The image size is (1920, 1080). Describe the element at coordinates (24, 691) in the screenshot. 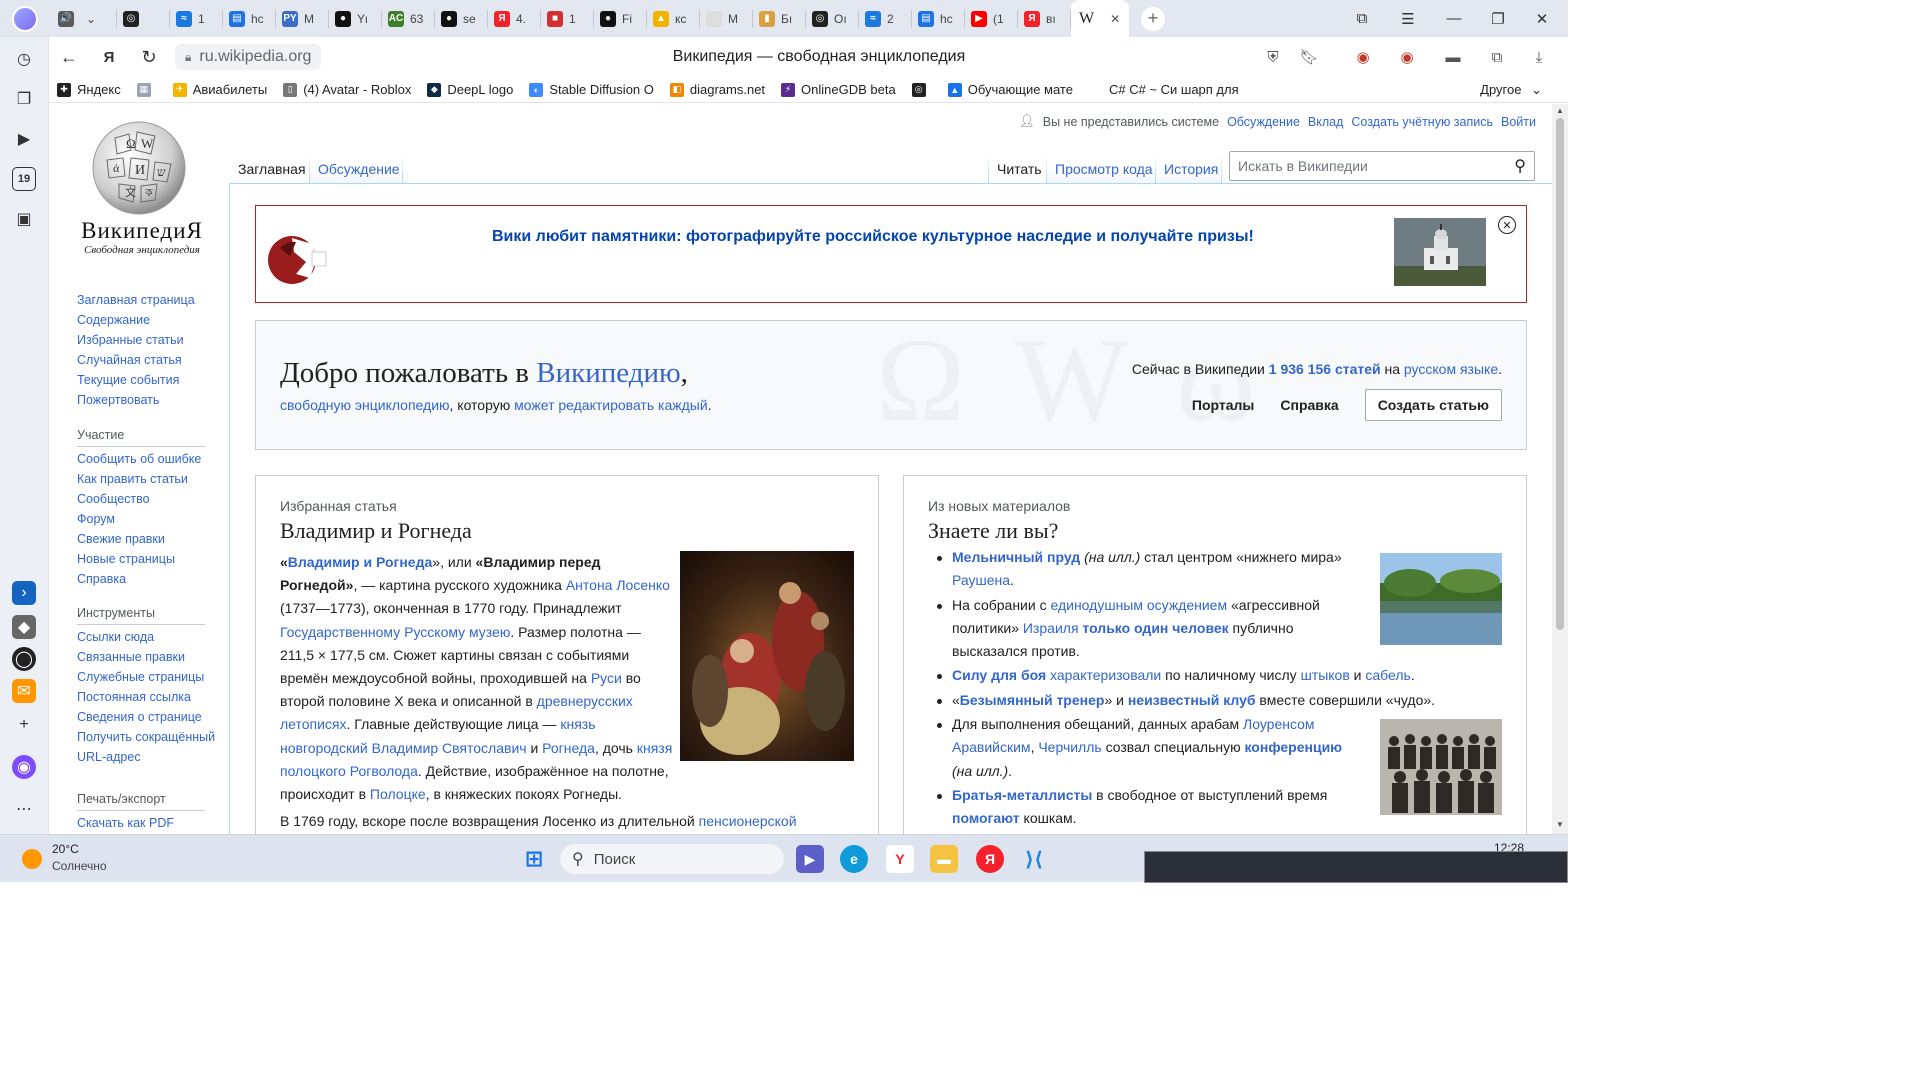

I see `mail-icon: ✉` at that location.